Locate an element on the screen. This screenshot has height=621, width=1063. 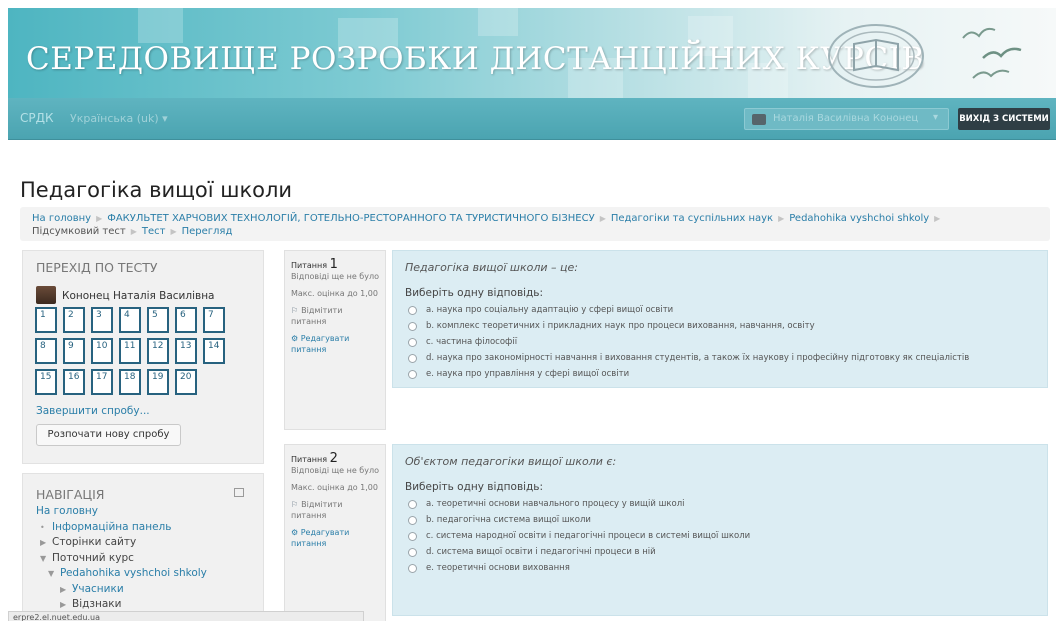
chevron-down-icon: ▾ is located at coordinates (936, 117).